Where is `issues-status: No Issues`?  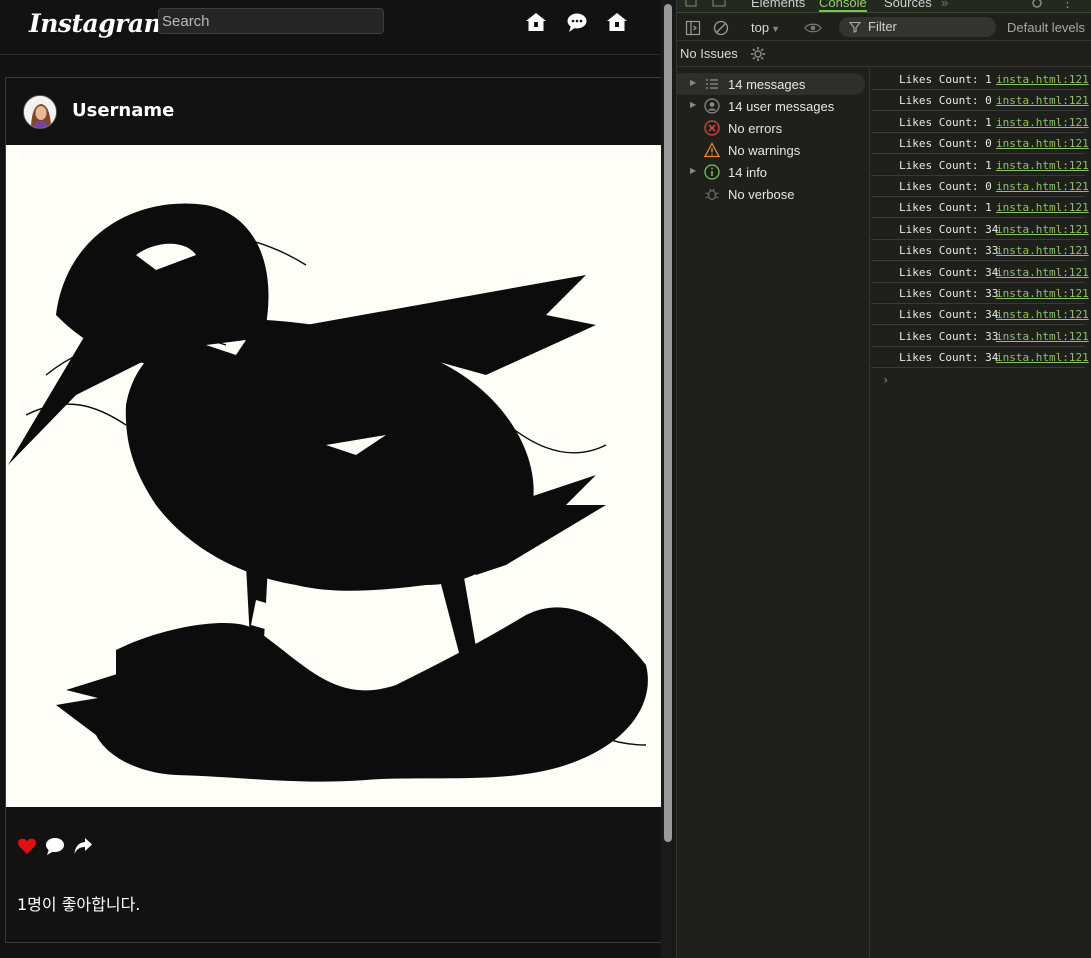 issues-status: No Issues is located at coordinates (709, 53).